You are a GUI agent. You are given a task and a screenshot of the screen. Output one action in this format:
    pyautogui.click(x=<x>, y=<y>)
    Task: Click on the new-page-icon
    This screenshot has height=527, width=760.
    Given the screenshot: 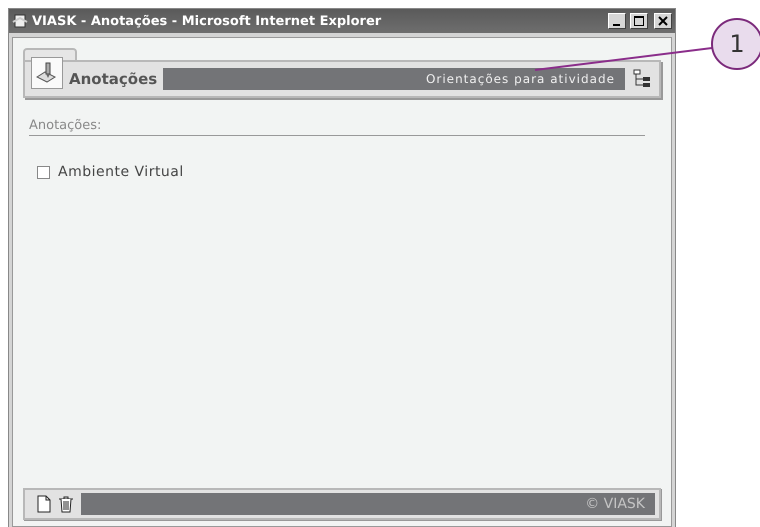 What is the action you would take?
    pyautogui.click(x=44, y=504)
    